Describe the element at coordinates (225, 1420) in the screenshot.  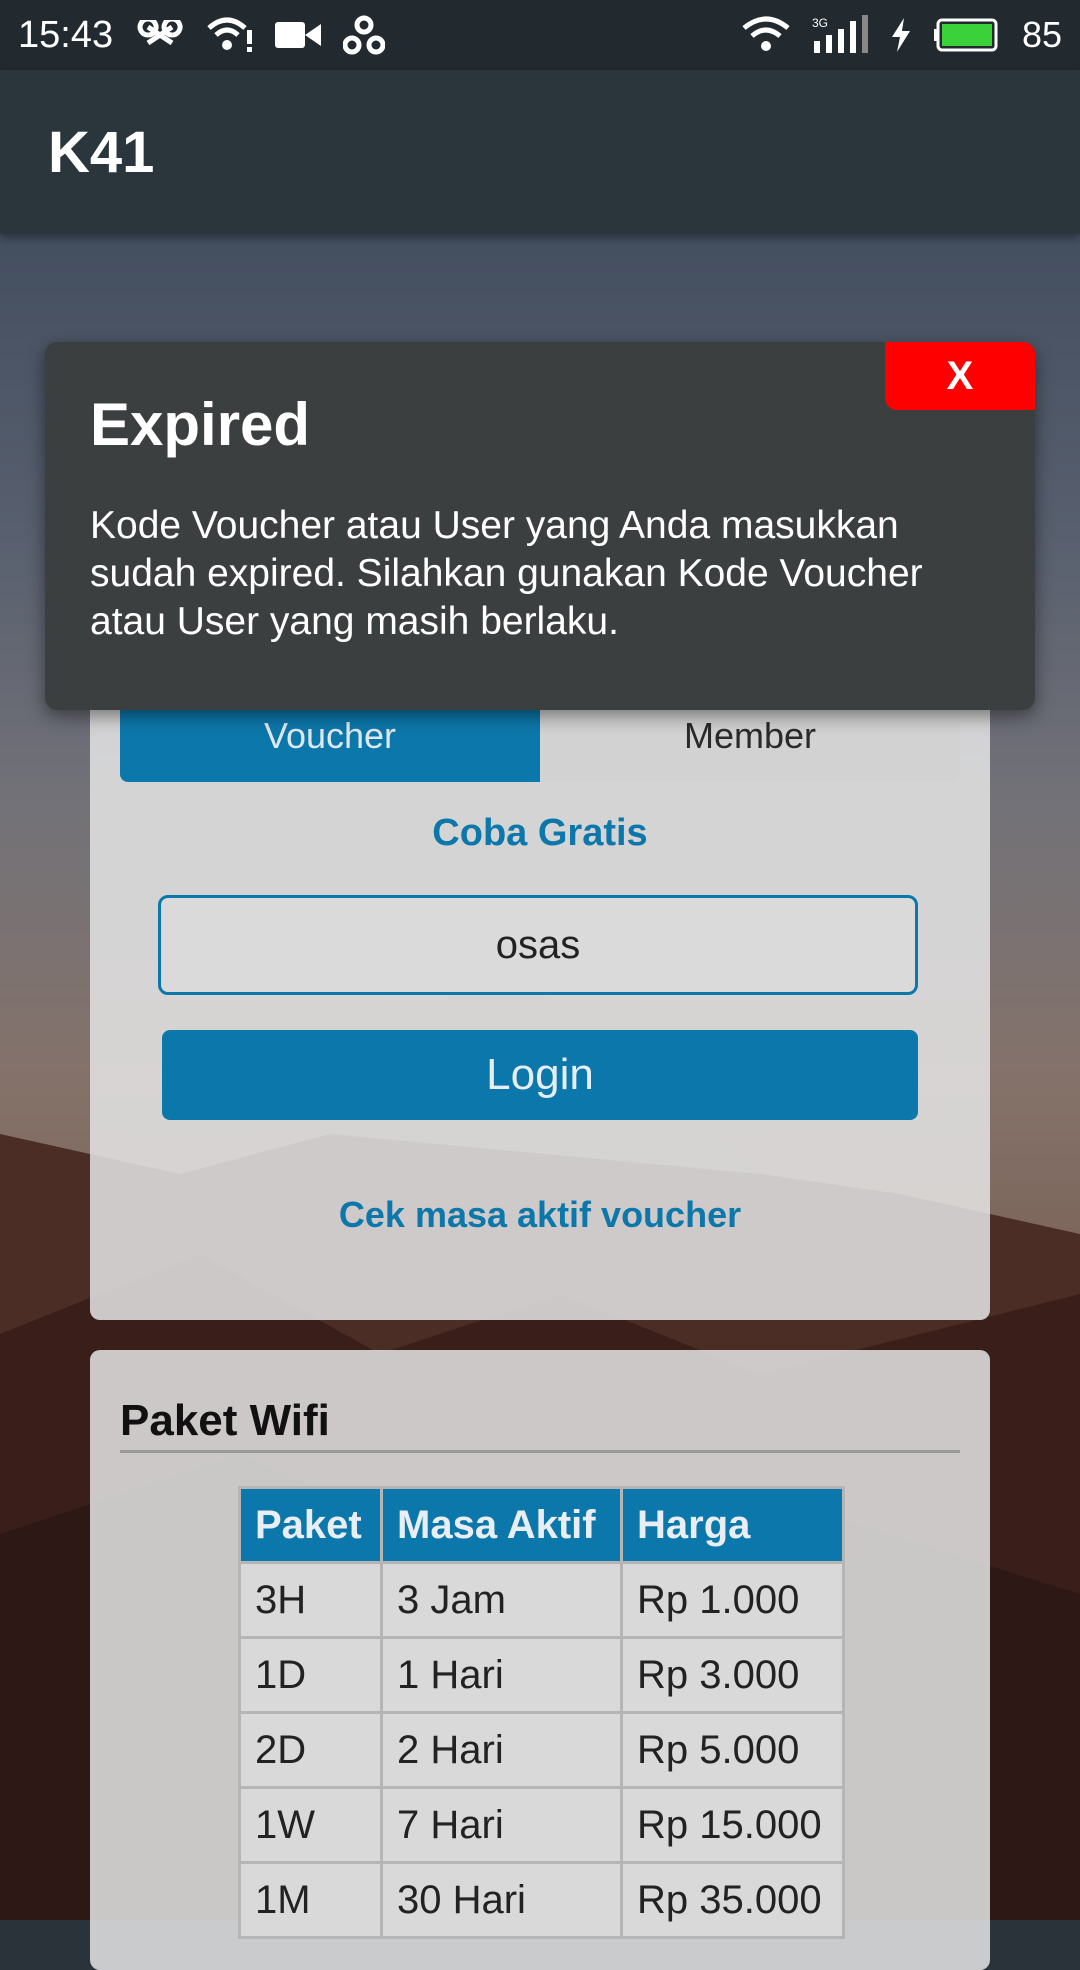
I see `paket-wifi-title: Paket Wifi` at that location.